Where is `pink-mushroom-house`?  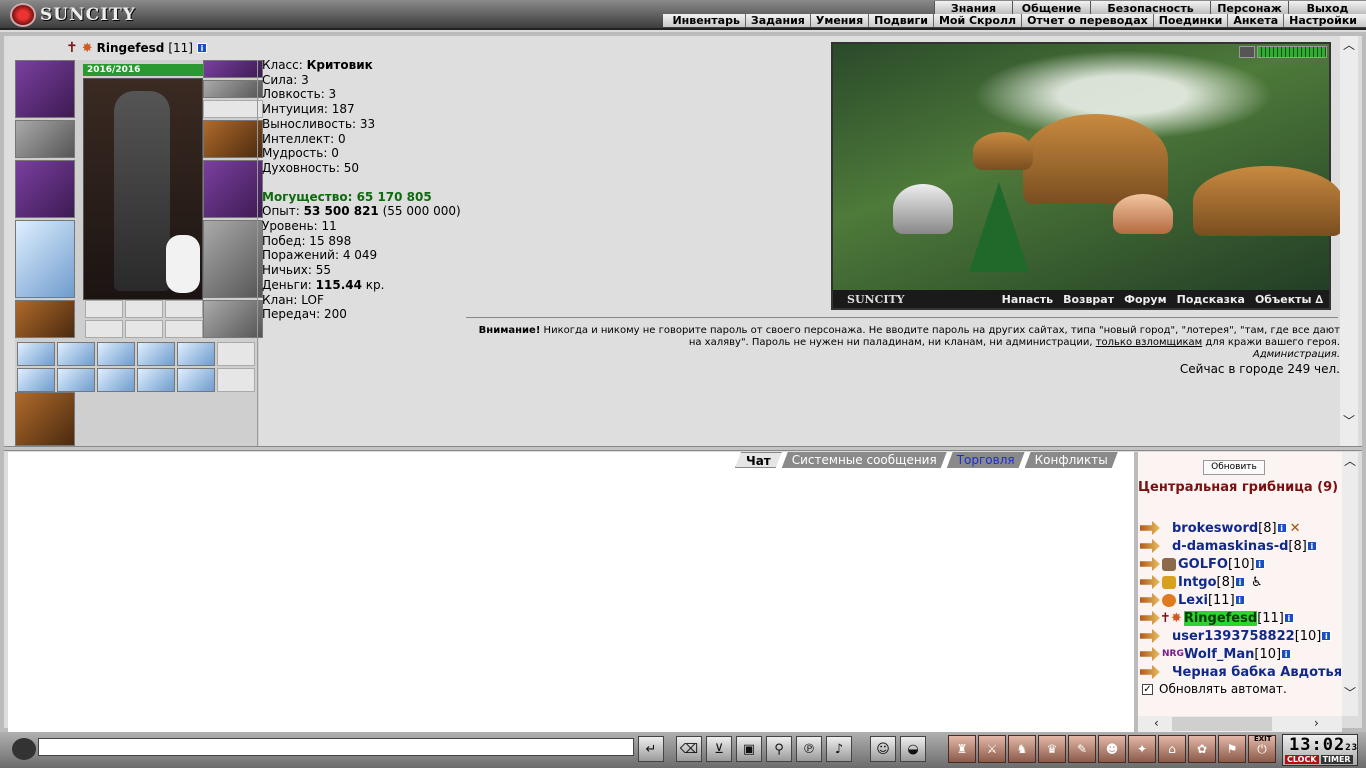 pink-mushroom-house is located at coordinates (1143, 214).